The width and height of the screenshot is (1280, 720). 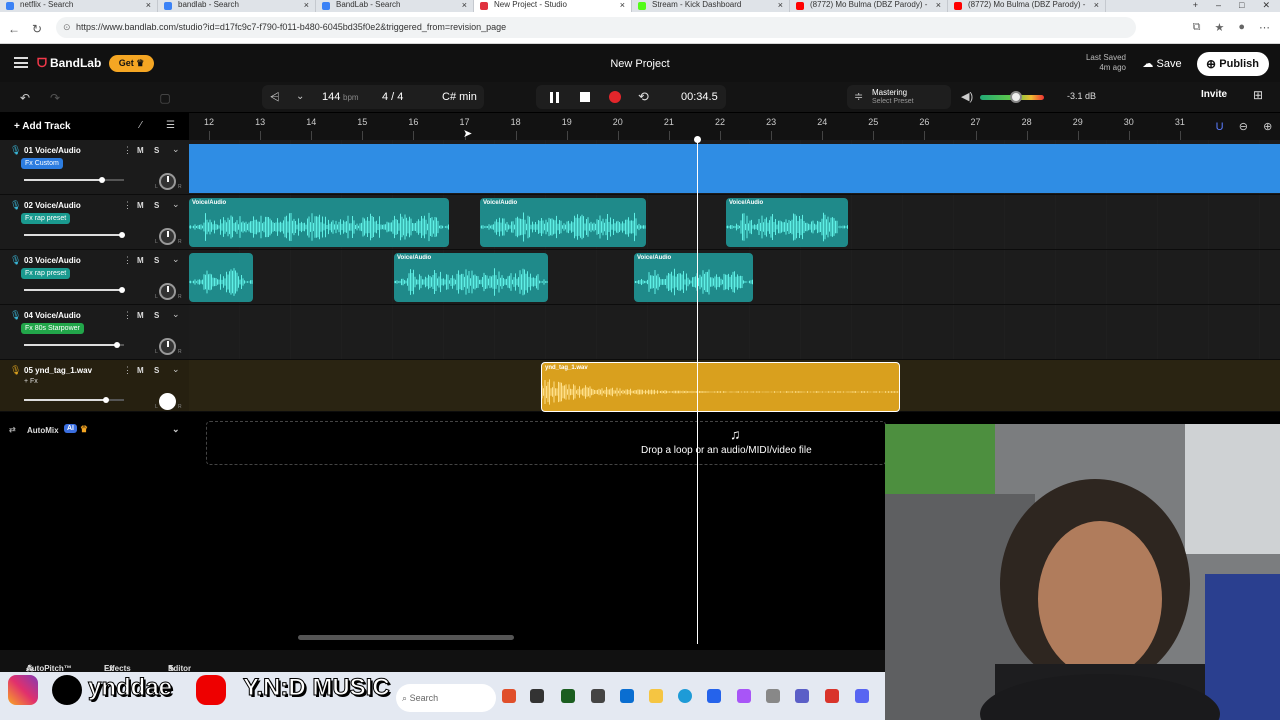 What do you see at coordinates (1162, 64) in the screenshot?
I see `save-button: ☁ Save` at bounding box center [1162, 64].